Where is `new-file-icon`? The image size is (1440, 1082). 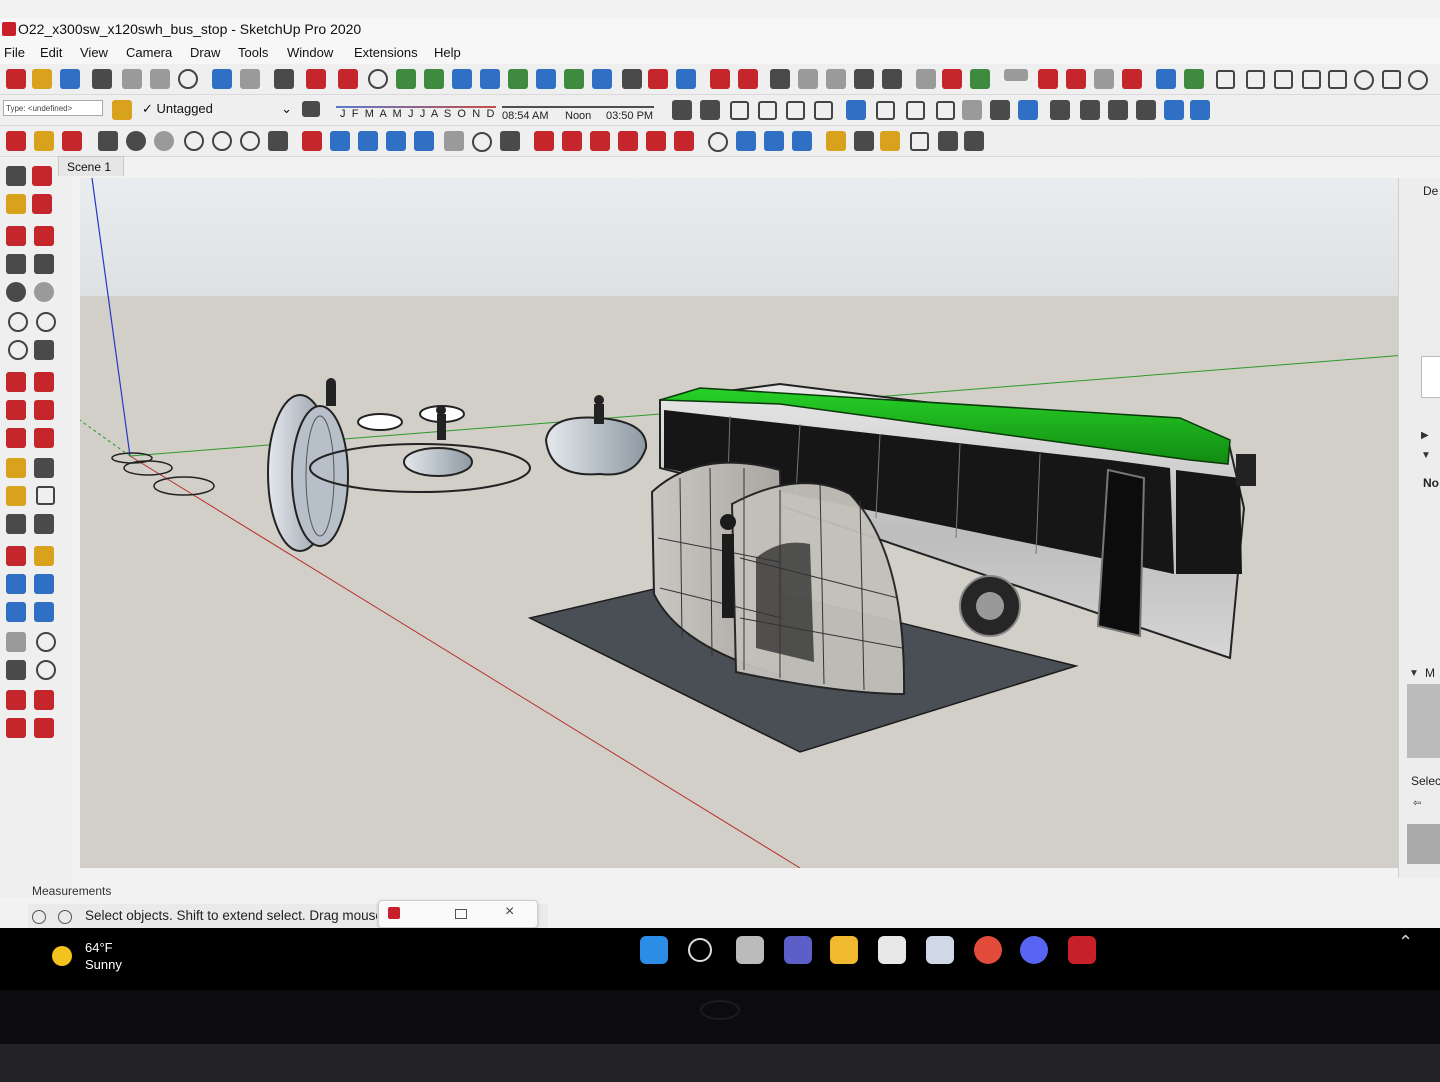
new-file-icon is located at coordinates (16, 79).